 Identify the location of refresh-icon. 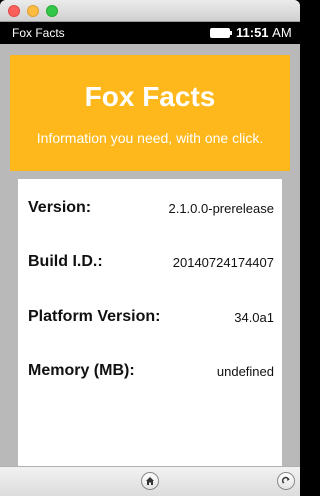
(285, 480).